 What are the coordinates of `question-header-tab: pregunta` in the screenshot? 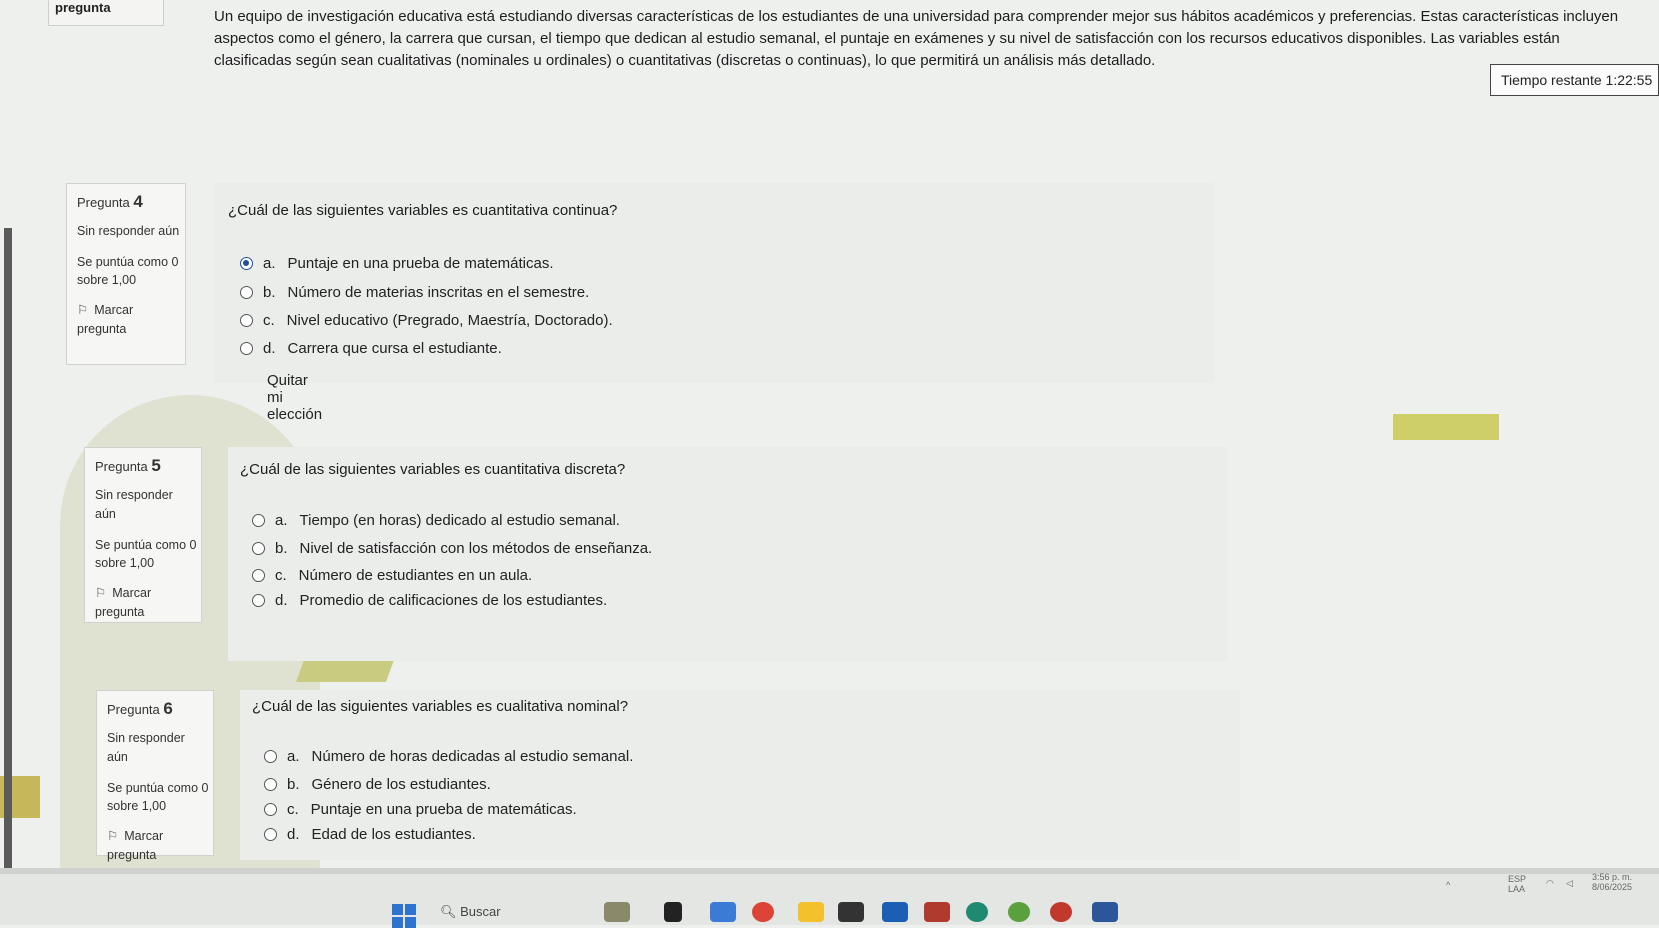 It's located at (106, 13).